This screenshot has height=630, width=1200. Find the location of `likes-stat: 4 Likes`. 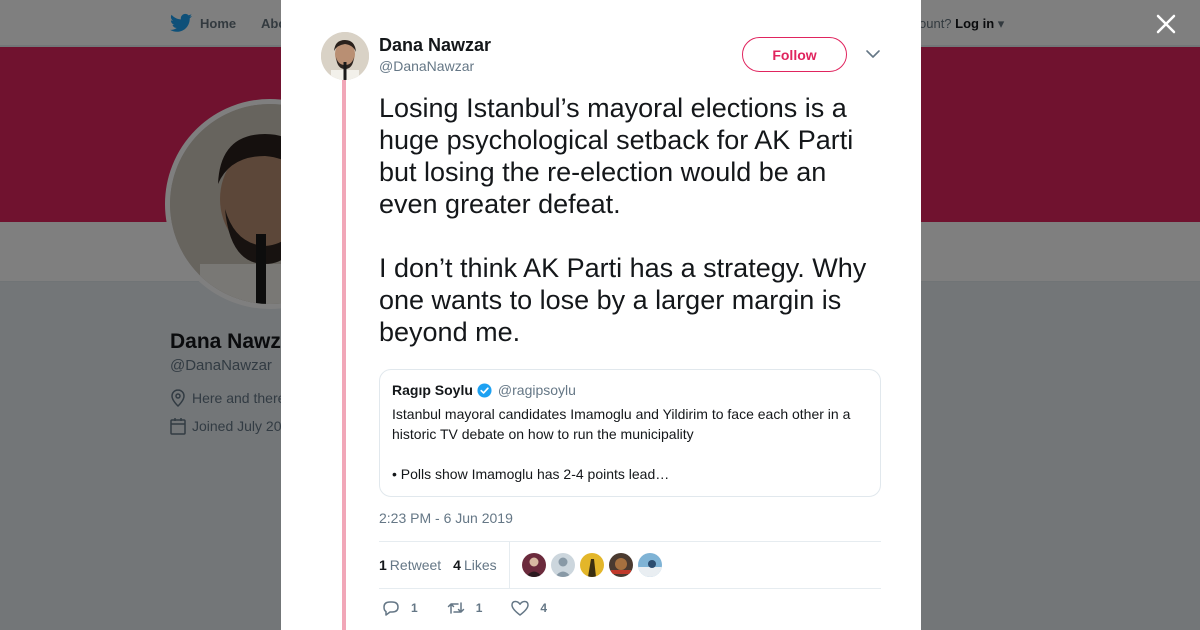

likes-stat: 4 Likes is located at coordinates (474, 565).